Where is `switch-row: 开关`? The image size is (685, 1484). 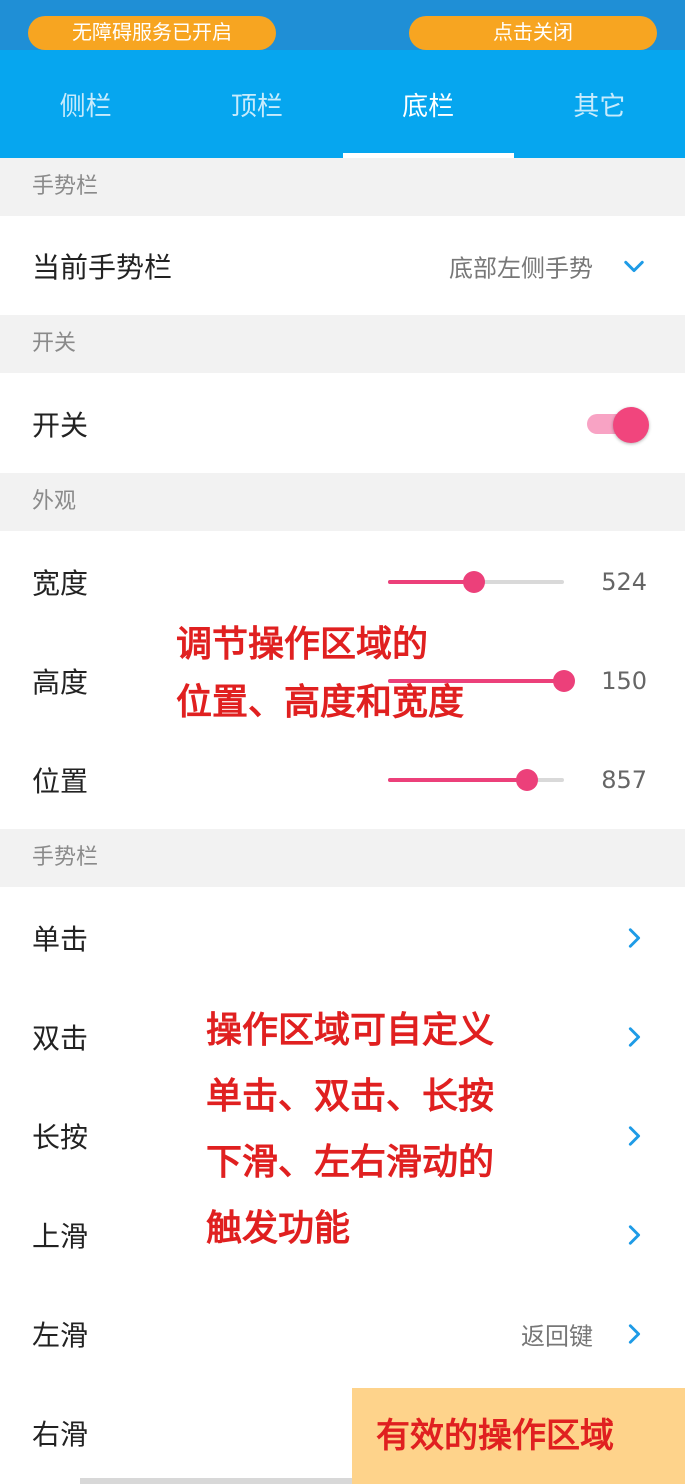 switch-row: 开关 is located at coordinates (342, 423).